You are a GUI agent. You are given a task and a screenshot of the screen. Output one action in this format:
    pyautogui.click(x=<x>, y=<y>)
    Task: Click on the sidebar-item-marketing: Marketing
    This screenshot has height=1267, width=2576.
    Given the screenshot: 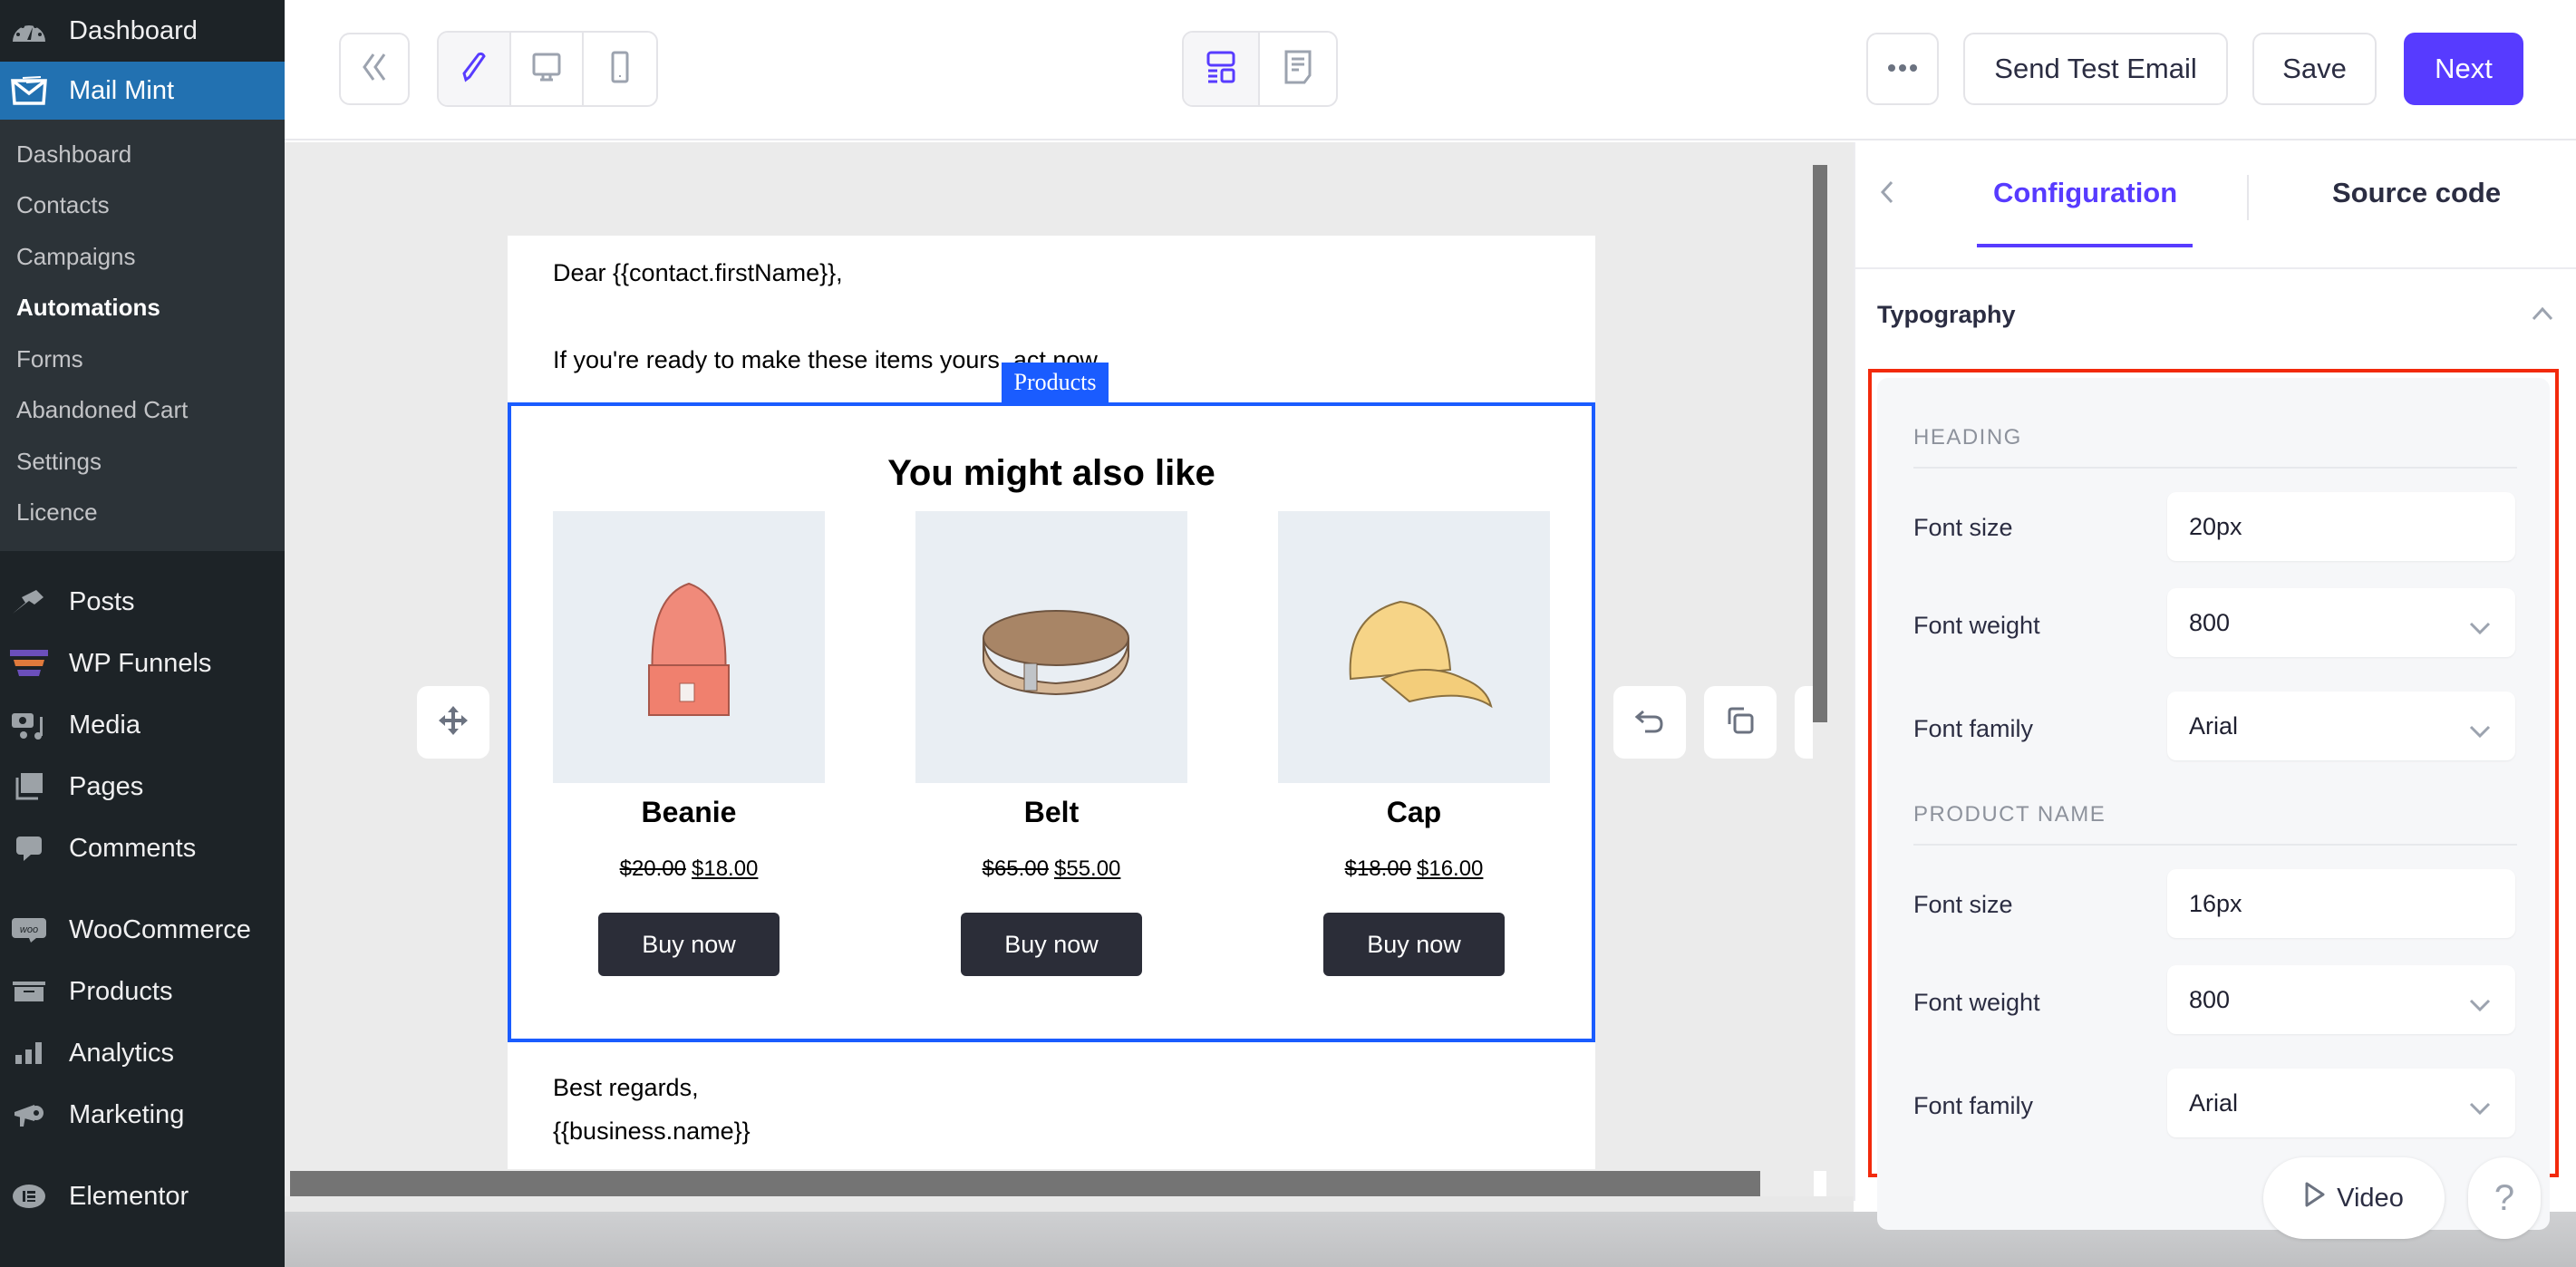 What is the action you would take?
    pyautogui.click(x=142, y=1115)
    